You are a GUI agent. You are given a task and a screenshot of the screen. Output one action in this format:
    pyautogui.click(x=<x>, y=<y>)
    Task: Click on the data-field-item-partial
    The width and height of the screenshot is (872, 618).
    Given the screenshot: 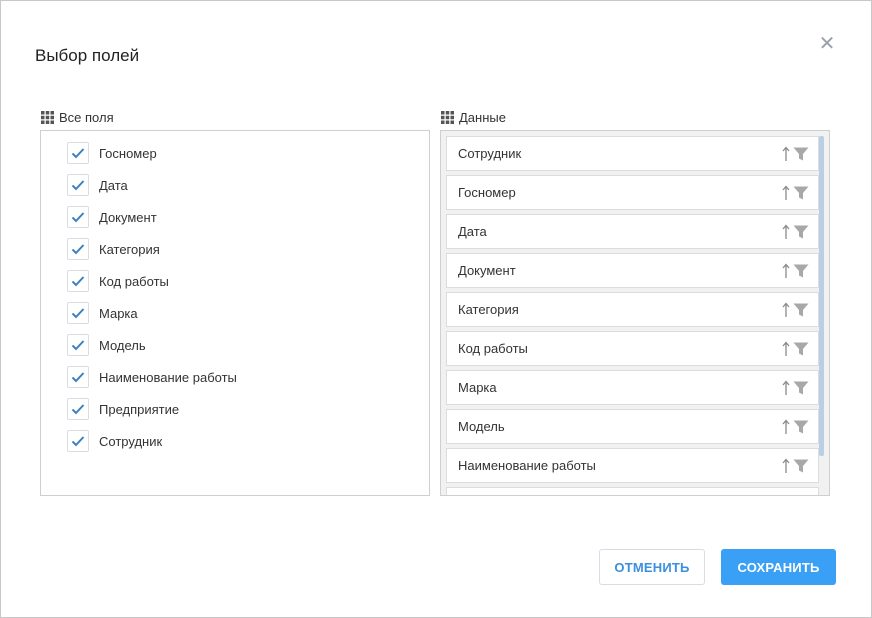 What is the action you would take?
    pyautogui.click(x=632, y=491)
    